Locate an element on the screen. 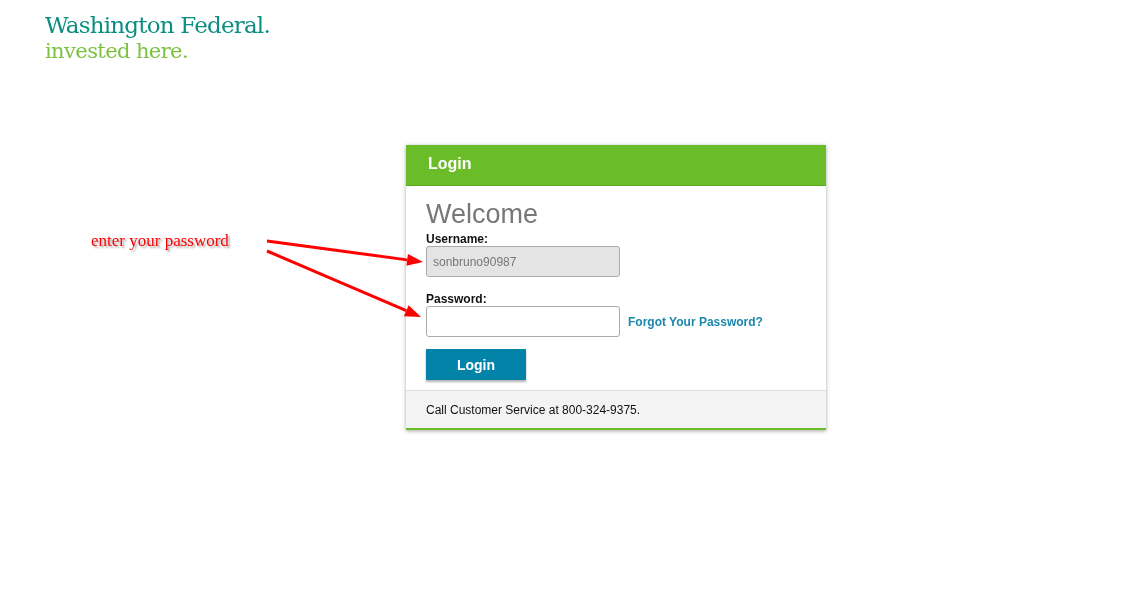 The width and height of the screenshot is (1137, 589). password-label: Password: is located at coordinates (456, 299).